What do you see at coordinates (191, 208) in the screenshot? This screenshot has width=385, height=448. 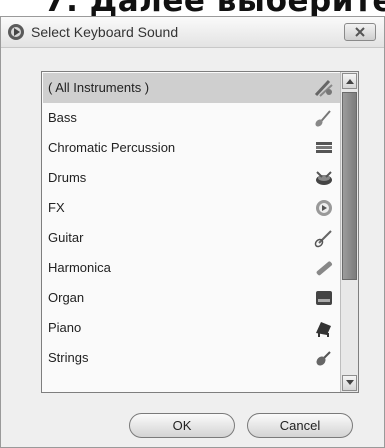 I see `list-item: FX` at bounding box center [191, 208].